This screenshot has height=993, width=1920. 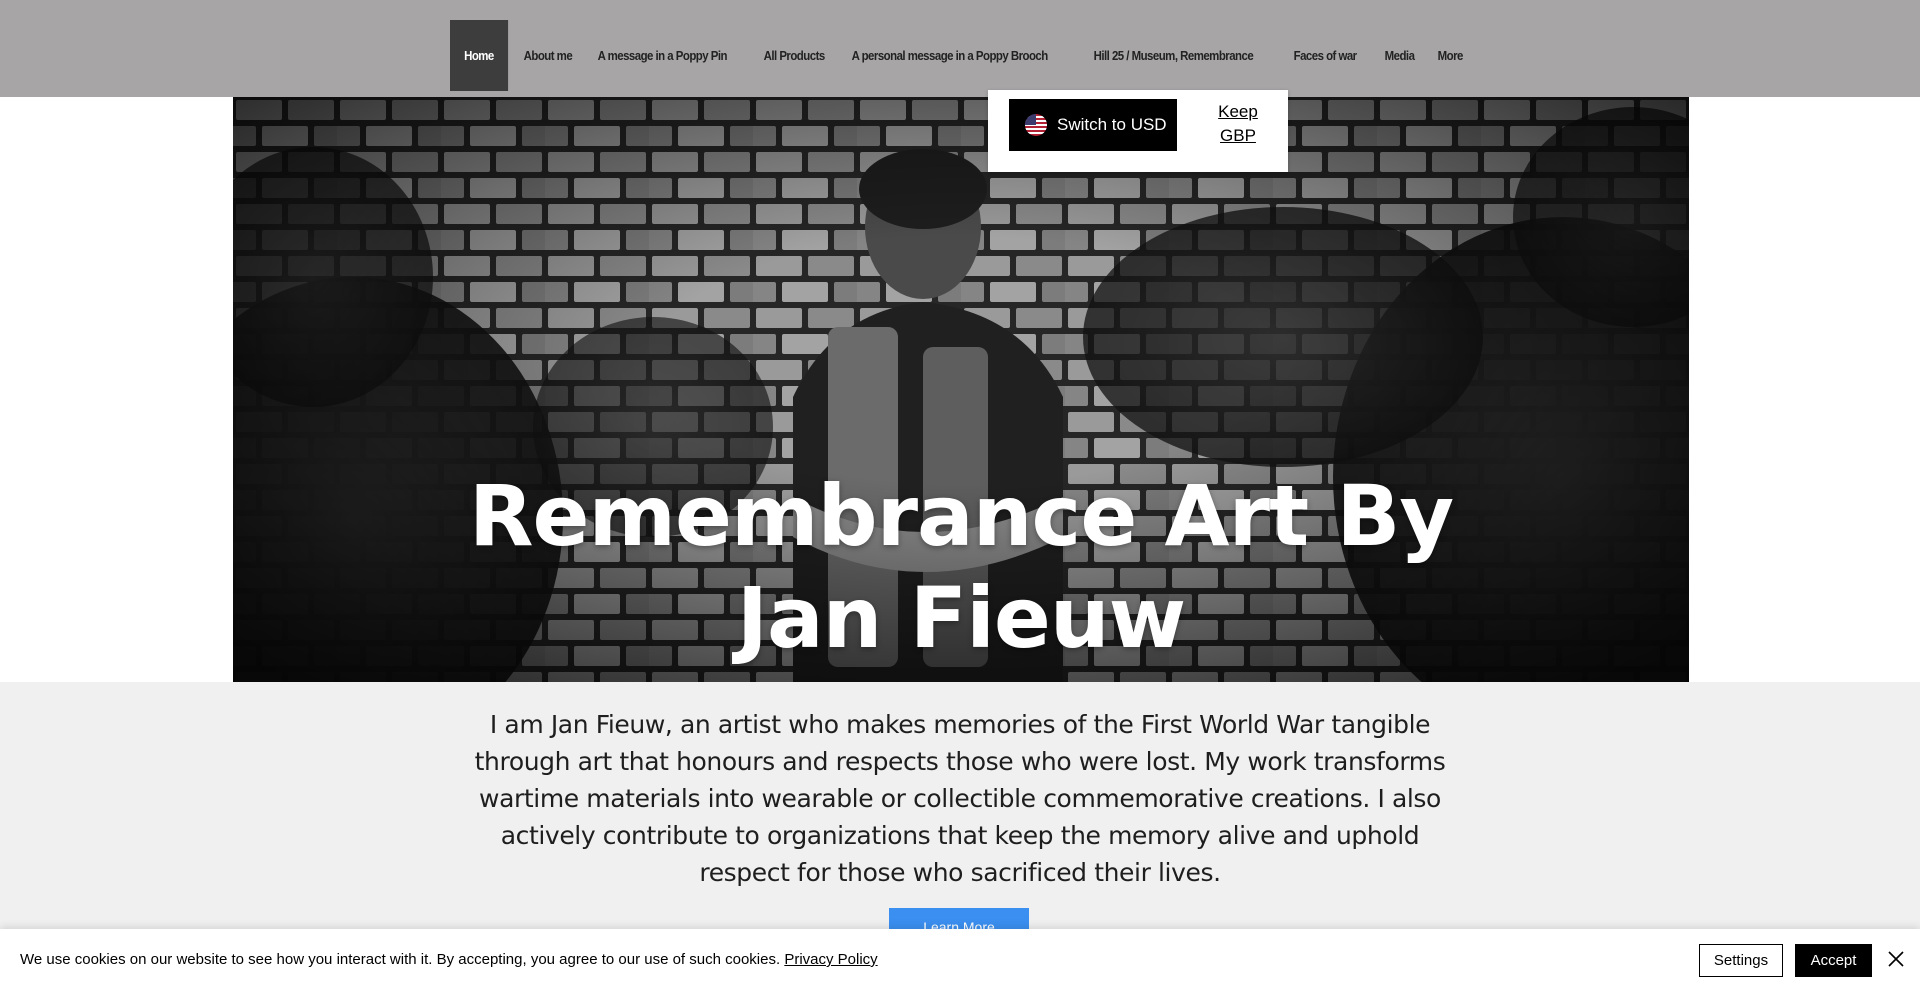 I want to click on nav-item-about-me: About me, so click(x=548, y=55).